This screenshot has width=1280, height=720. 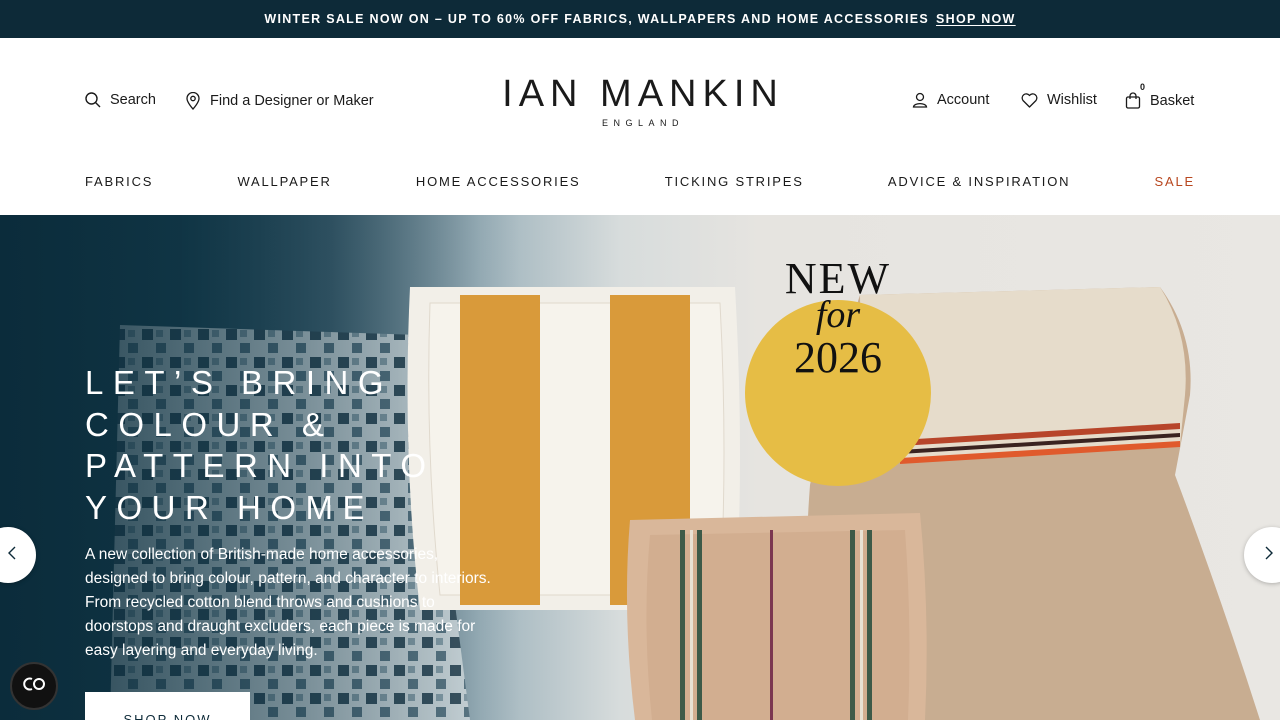 I want to click on cookie-settings-button, so click(x=34, y=686).